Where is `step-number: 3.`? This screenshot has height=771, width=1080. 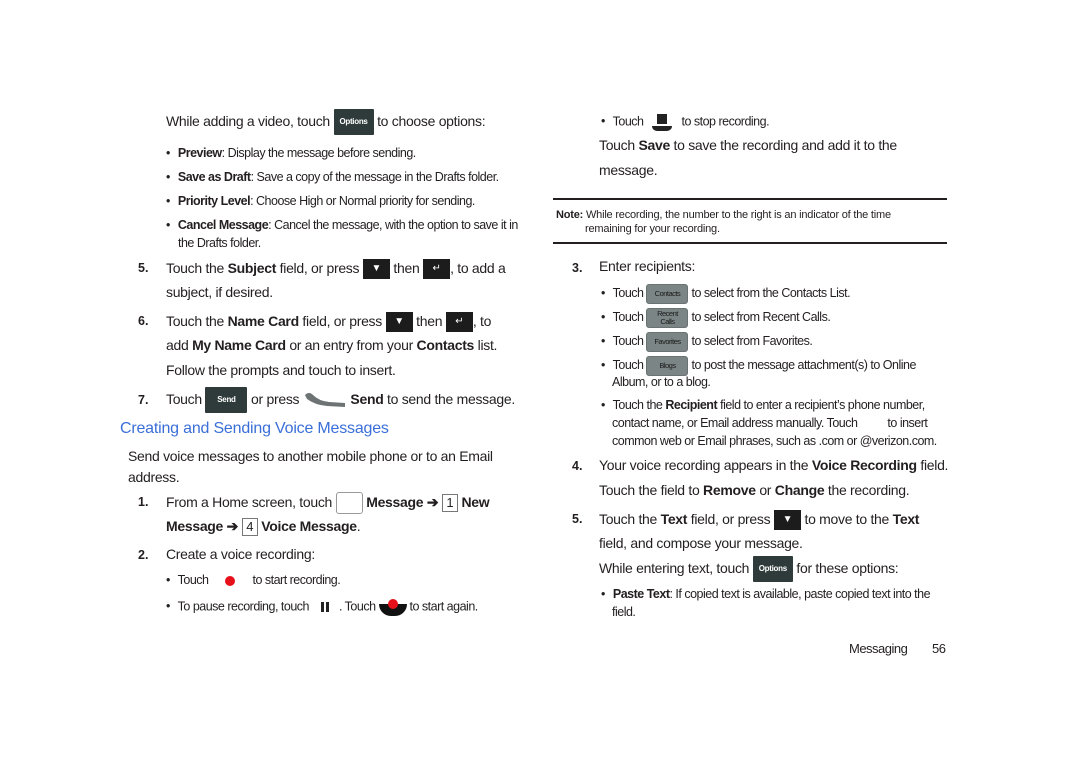 step-number: 3. is located at coordinates (577, 268).